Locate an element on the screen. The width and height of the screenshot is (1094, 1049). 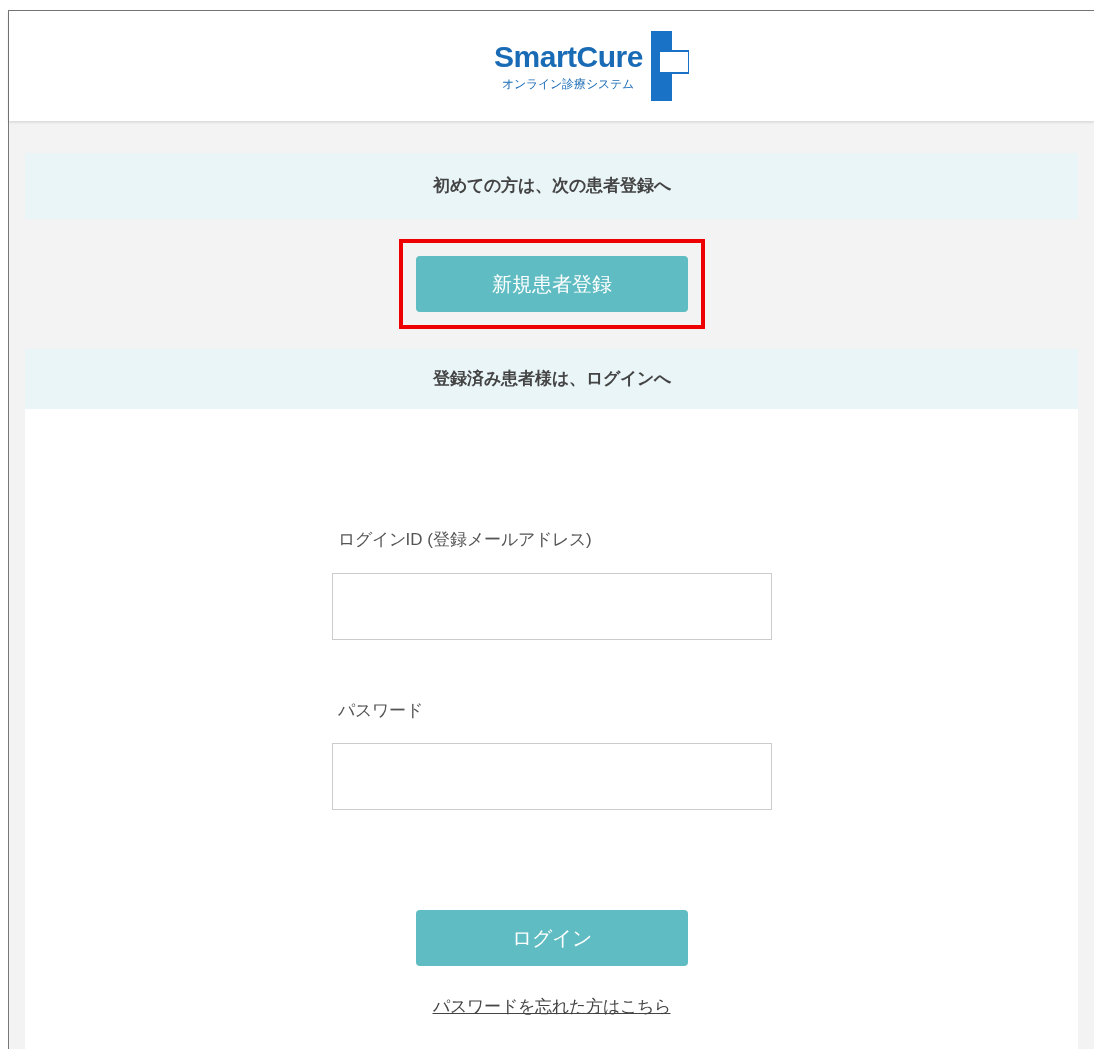
forgot-password-link: パスワードを忘れた方はこちら is located at coordinates (551, 1007).